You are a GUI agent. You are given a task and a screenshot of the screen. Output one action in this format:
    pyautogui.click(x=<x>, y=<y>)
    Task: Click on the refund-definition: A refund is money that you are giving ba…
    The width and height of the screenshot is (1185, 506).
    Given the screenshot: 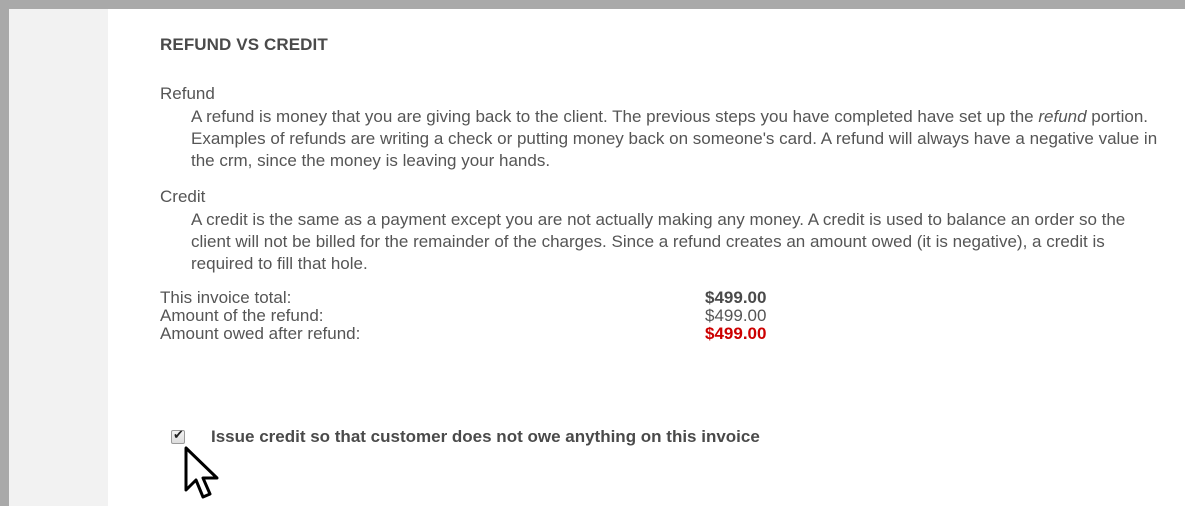 What is the action you would take?
    pyautogui.click(x=676, y=139)
    